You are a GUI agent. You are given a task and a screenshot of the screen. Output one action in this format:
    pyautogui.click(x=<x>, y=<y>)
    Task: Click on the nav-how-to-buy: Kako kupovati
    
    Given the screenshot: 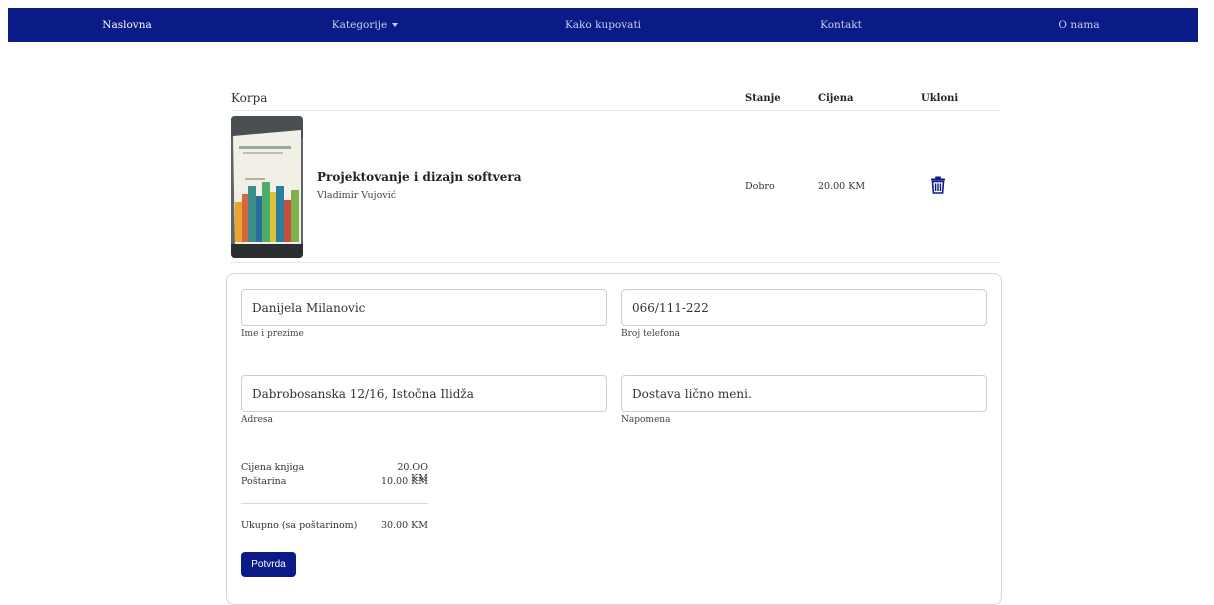 What is the action you would take?
    pyautogui.click(x=603, y=25)
    